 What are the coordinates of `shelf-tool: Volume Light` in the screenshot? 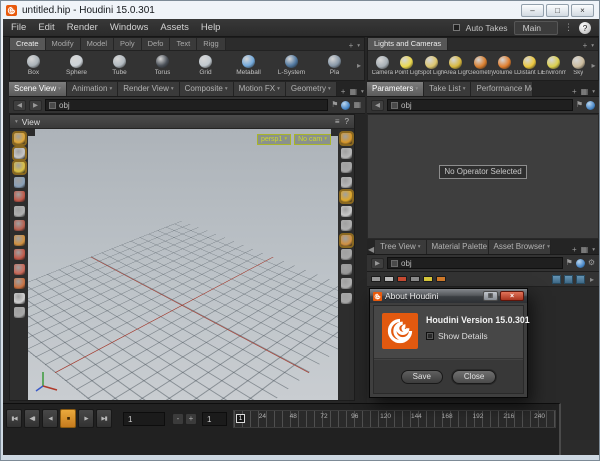 It's located at (505, 65).